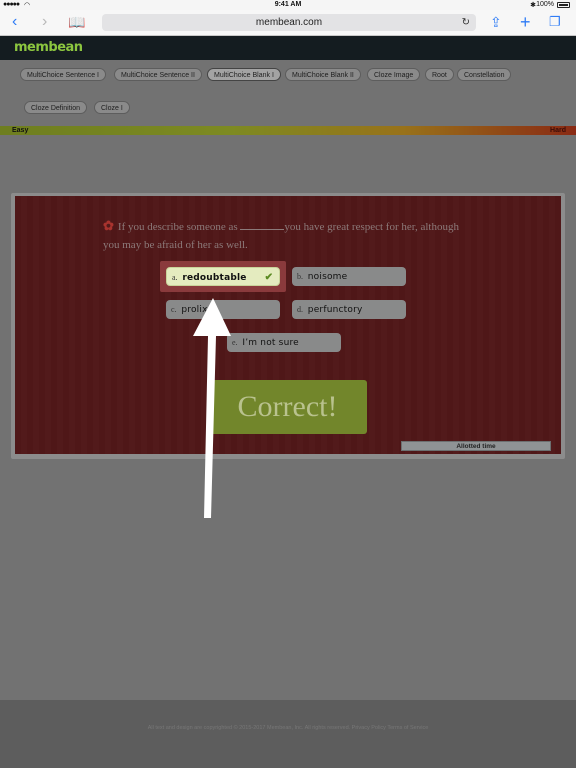  What do you see at coordinates (270, 343) in the screenshot?
I see `choice-word: I’m not sure` at bounding box center [270, 343].